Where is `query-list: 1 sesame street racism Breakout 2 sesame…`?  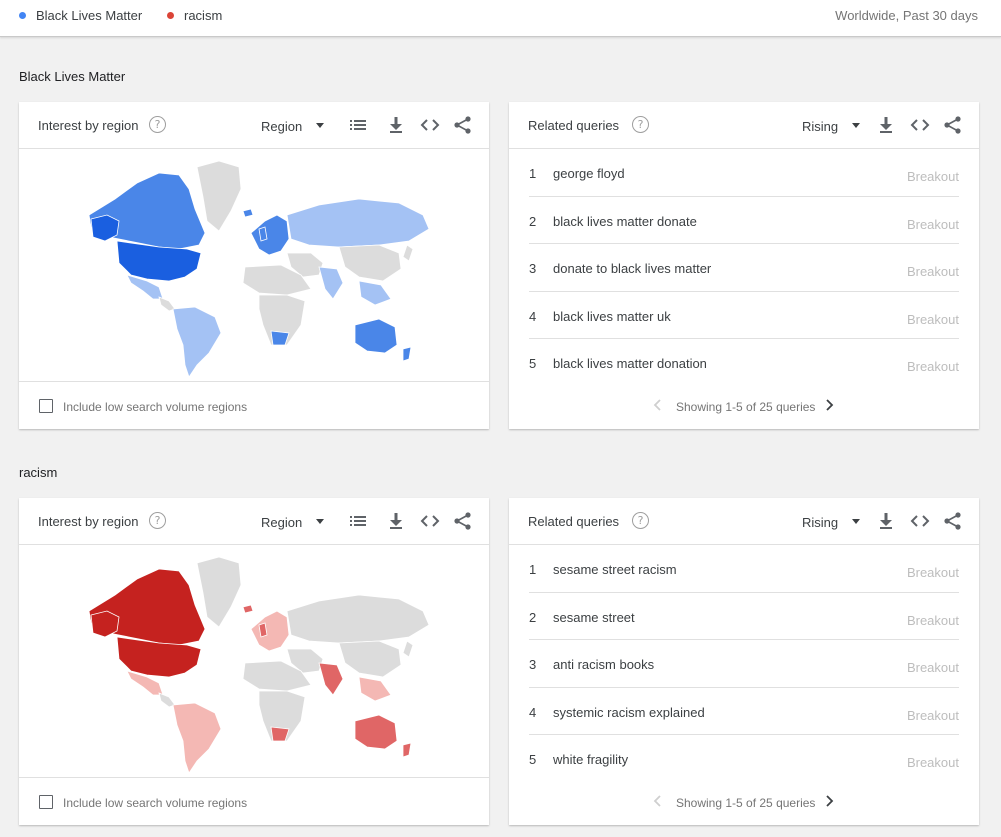
query-list: 1 sesame street racism Breakout 2 sesame… is located at coordinates (744, 663).